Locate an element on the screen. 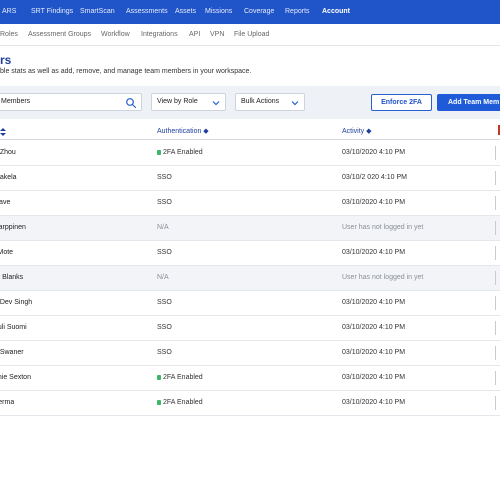  search-input-value: Members is located at coordinates (16, 101).